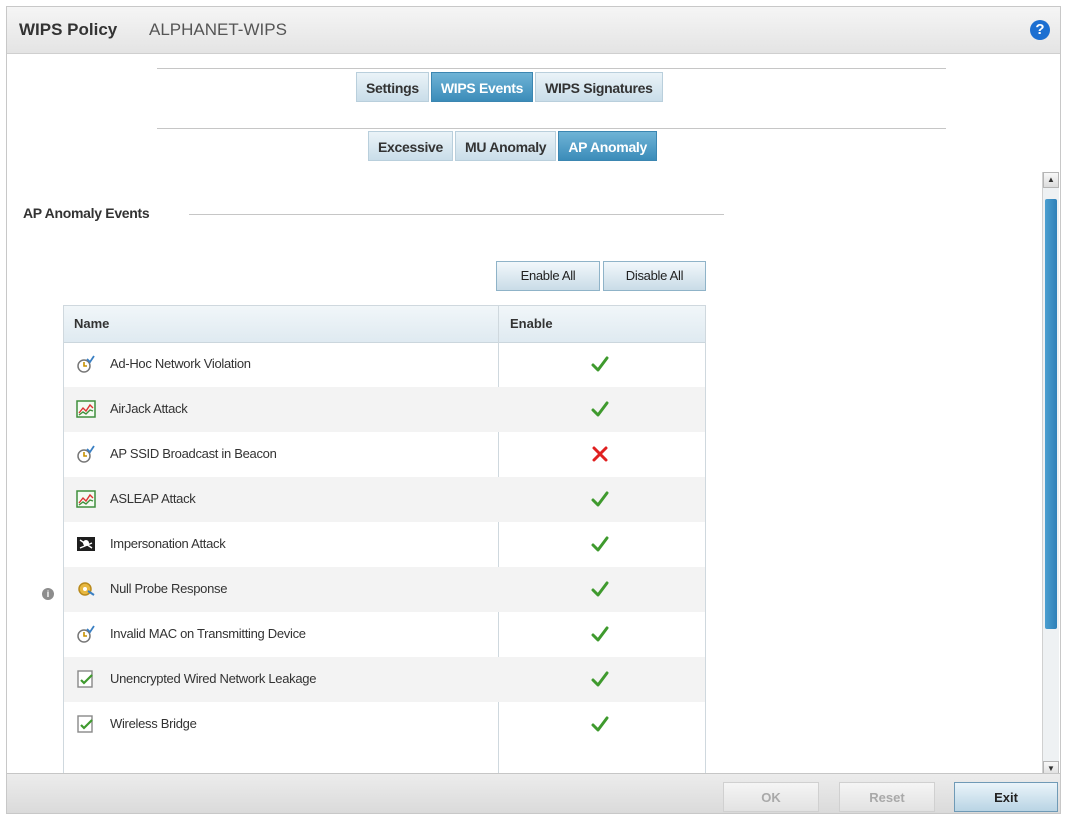 Image resolution: width=1071 pixels, height=820 pixels. What do you see at coordinates (86, 213) in the screenshot?
I see `section-title: AP Anomaly Events` at bounding box center [86, 213].